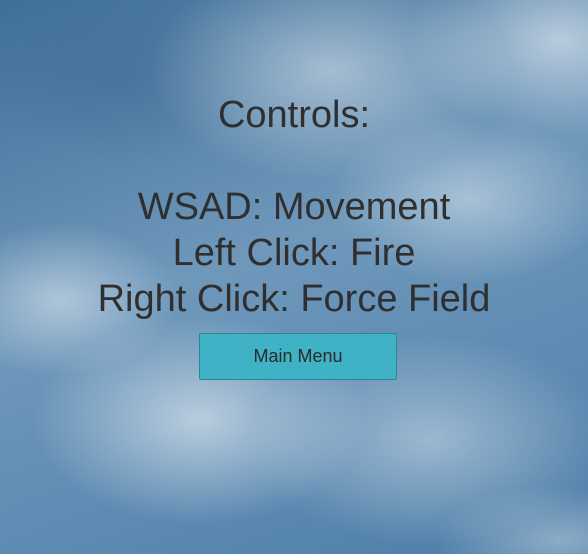  I want to click on control-line-force-field: Right Click: Force Field, so click(294, 299).